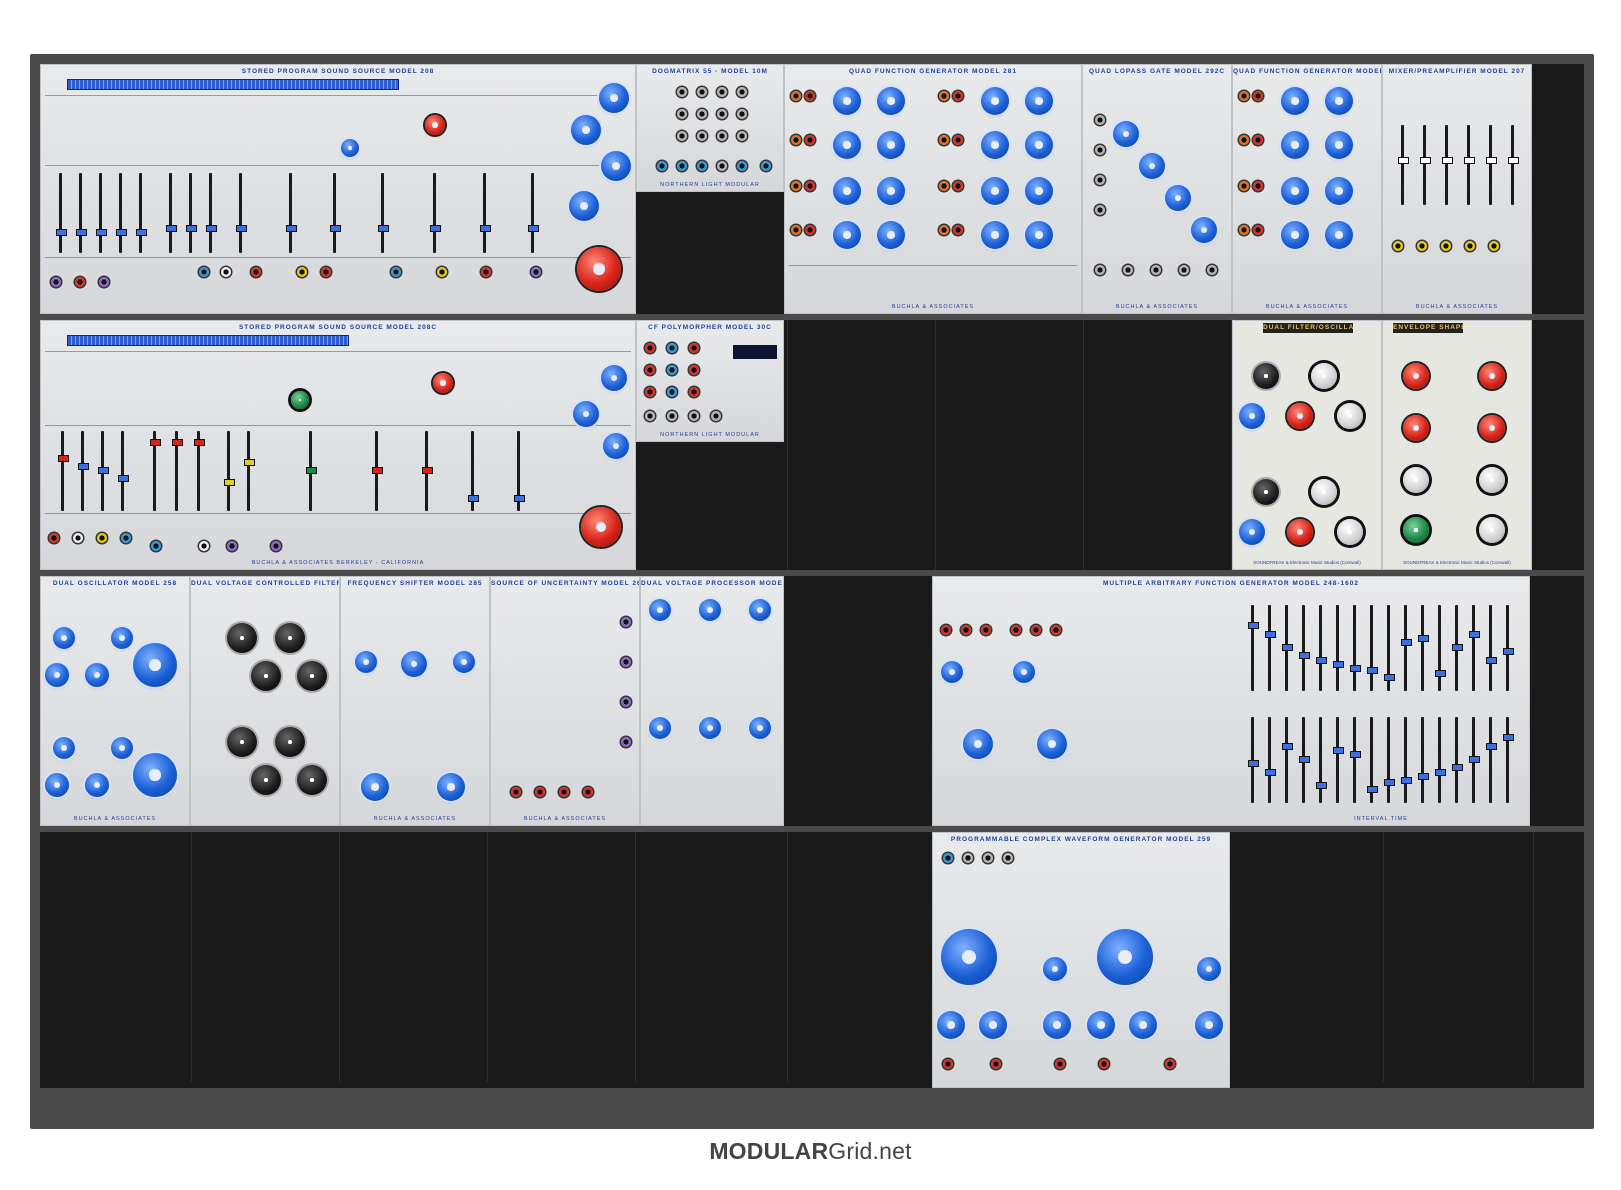  What do you see at coordinates (810, 1151) in the screenshot?
I see `modulargrid-logo: MODULARGrid.net` at bounding box center [810, 1151].